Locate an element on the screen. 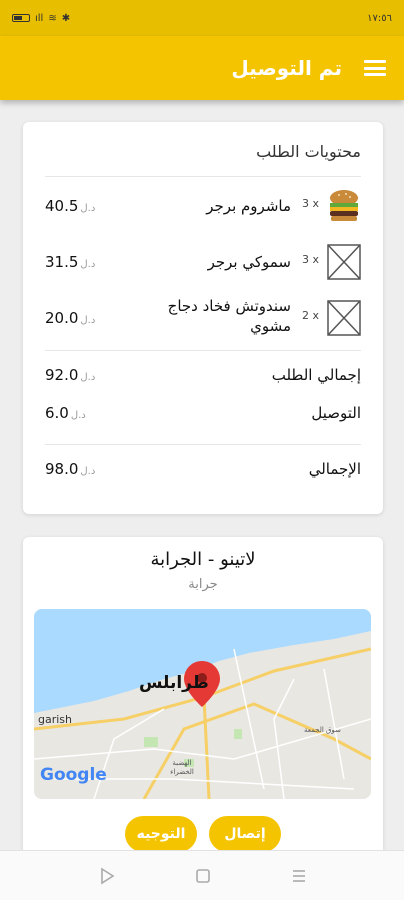 The height and width of the screenshot is (900, 404). order-item: 2 x سندوتش فخاد دجاج مشوي 20.0 د.ل is located at coordinates (203, 318).